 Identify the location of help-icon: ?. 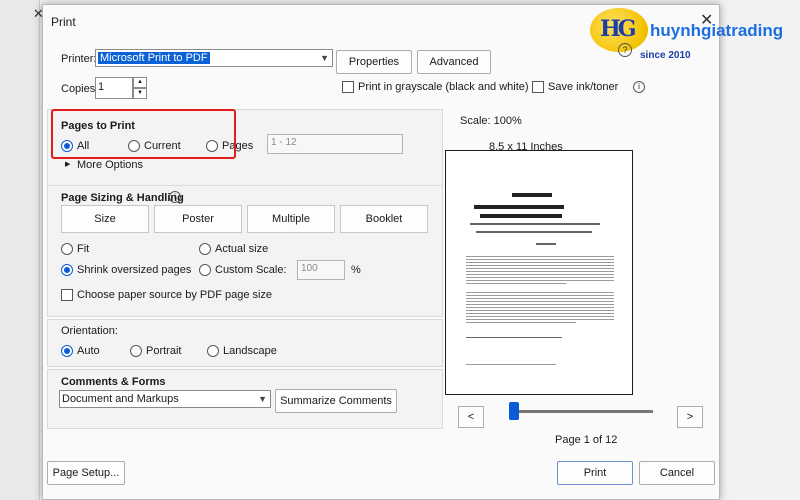
(625, 50).